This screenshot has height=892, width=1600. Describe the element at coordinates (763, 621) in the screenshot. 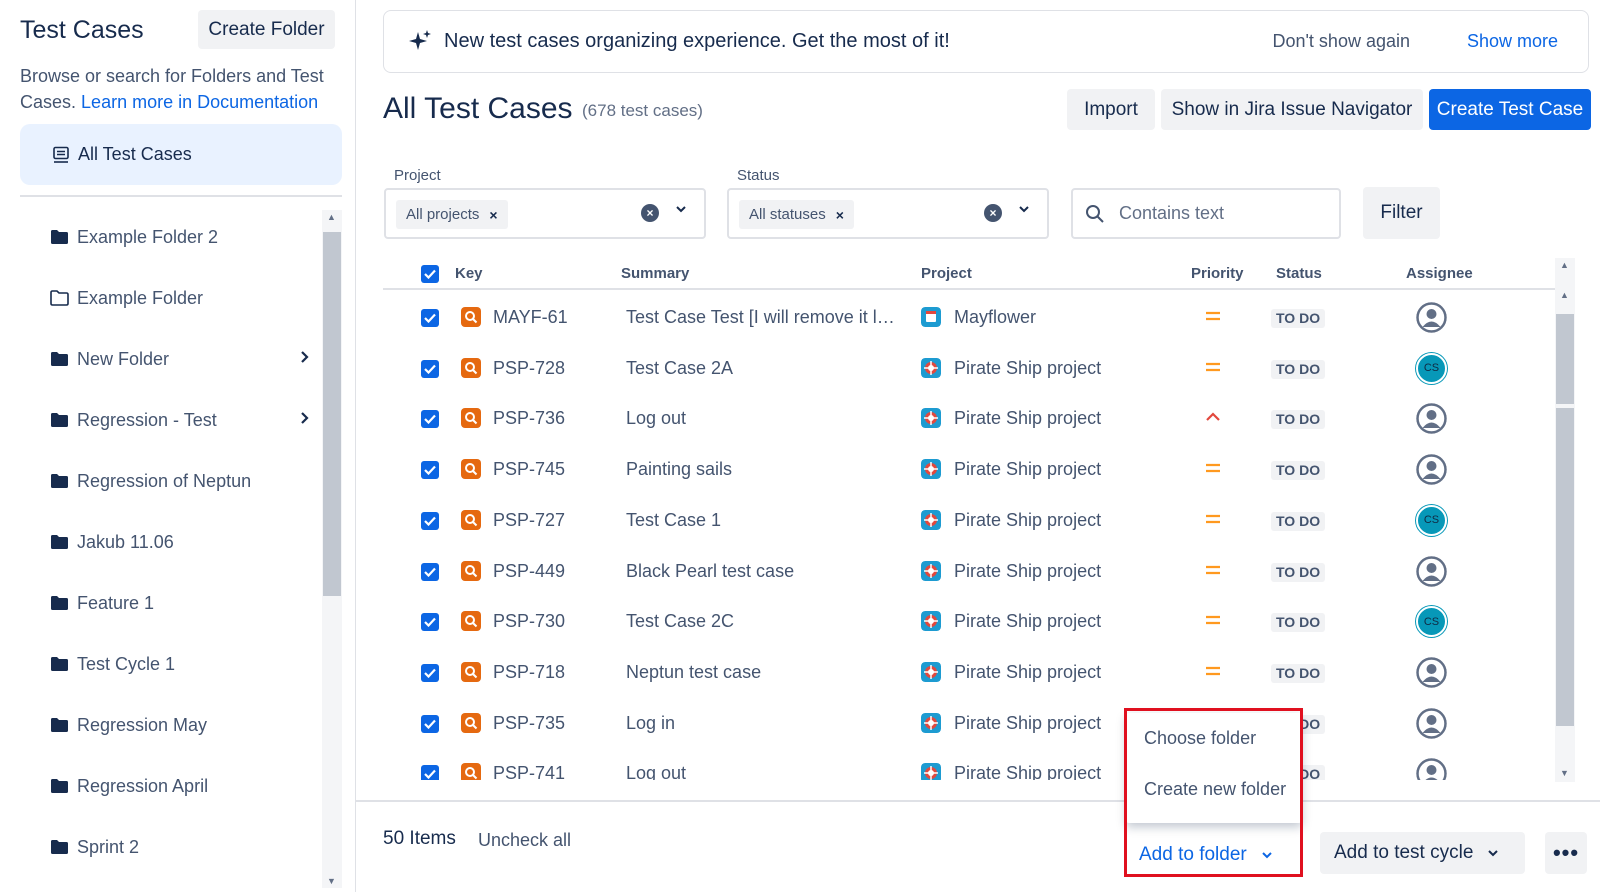

I see `summary-cell: Test Case 2C` at that location.